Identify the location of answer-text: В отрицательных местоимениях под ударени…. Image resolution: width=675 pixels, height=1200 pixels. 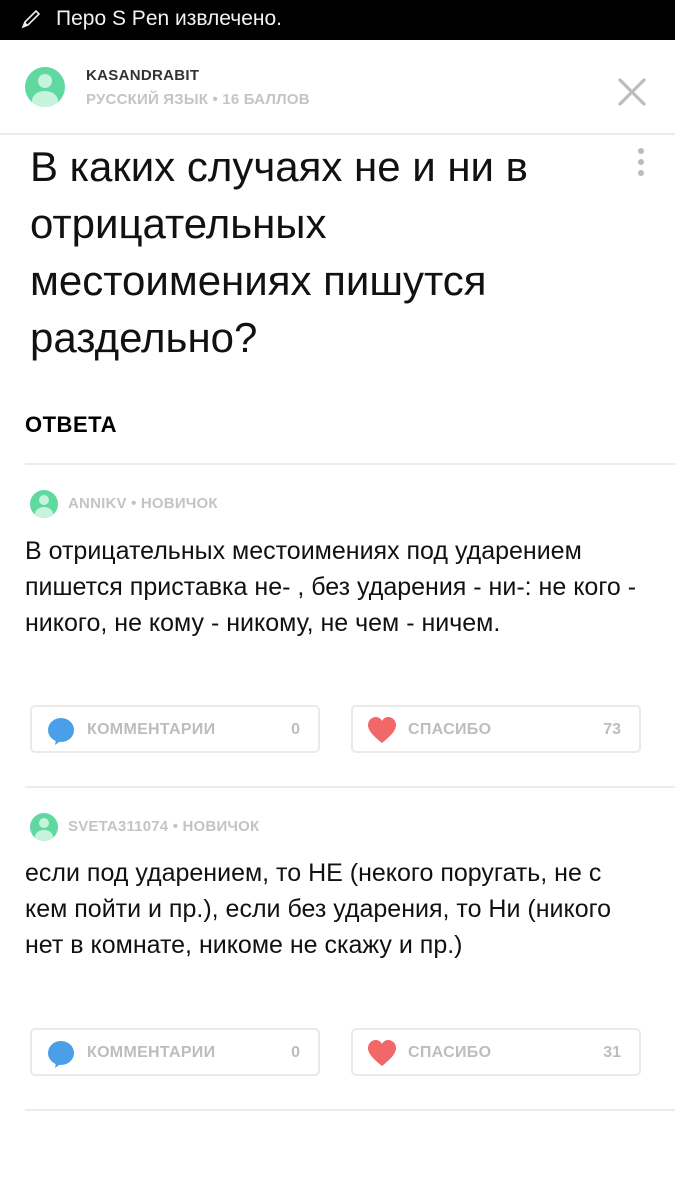
(331, 587).